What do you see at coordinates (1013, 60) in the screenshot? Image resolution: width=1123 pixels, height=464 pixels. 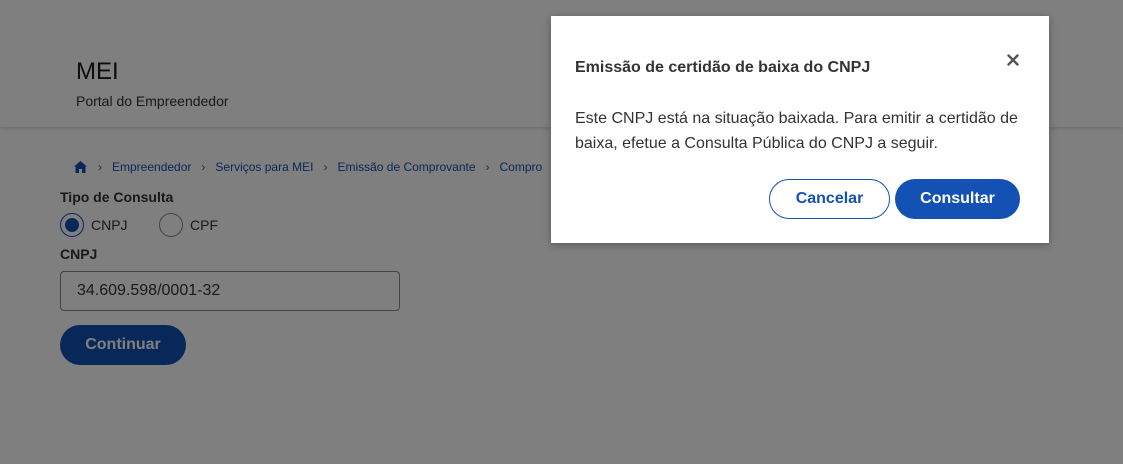 I see `close-icon` at bounding box center [1013, 60].